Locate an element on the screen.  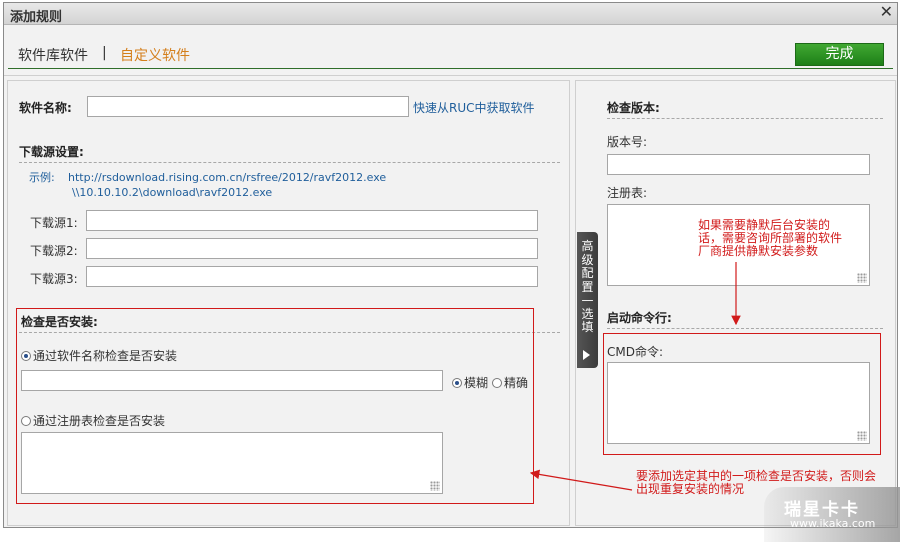
download-source-2-label: 下载源2: is located at coordinates (54, 251).